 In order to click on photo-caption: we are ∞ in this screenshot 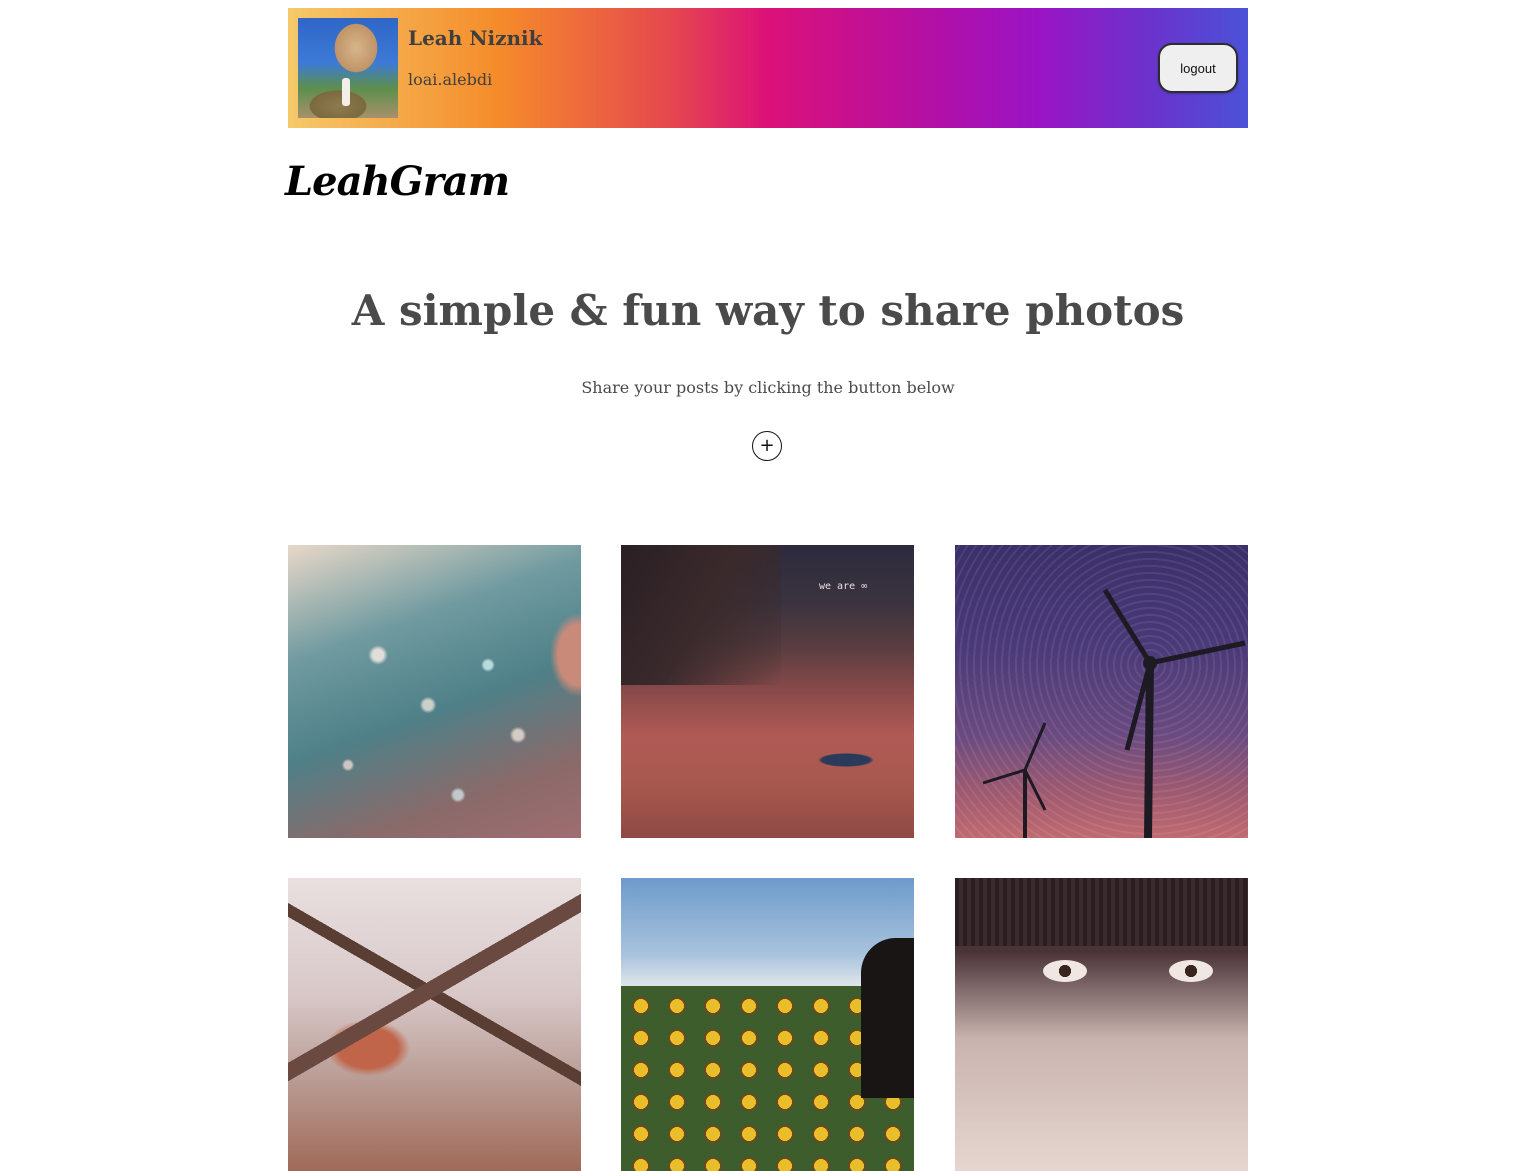, I will do `click(843, 586)`.